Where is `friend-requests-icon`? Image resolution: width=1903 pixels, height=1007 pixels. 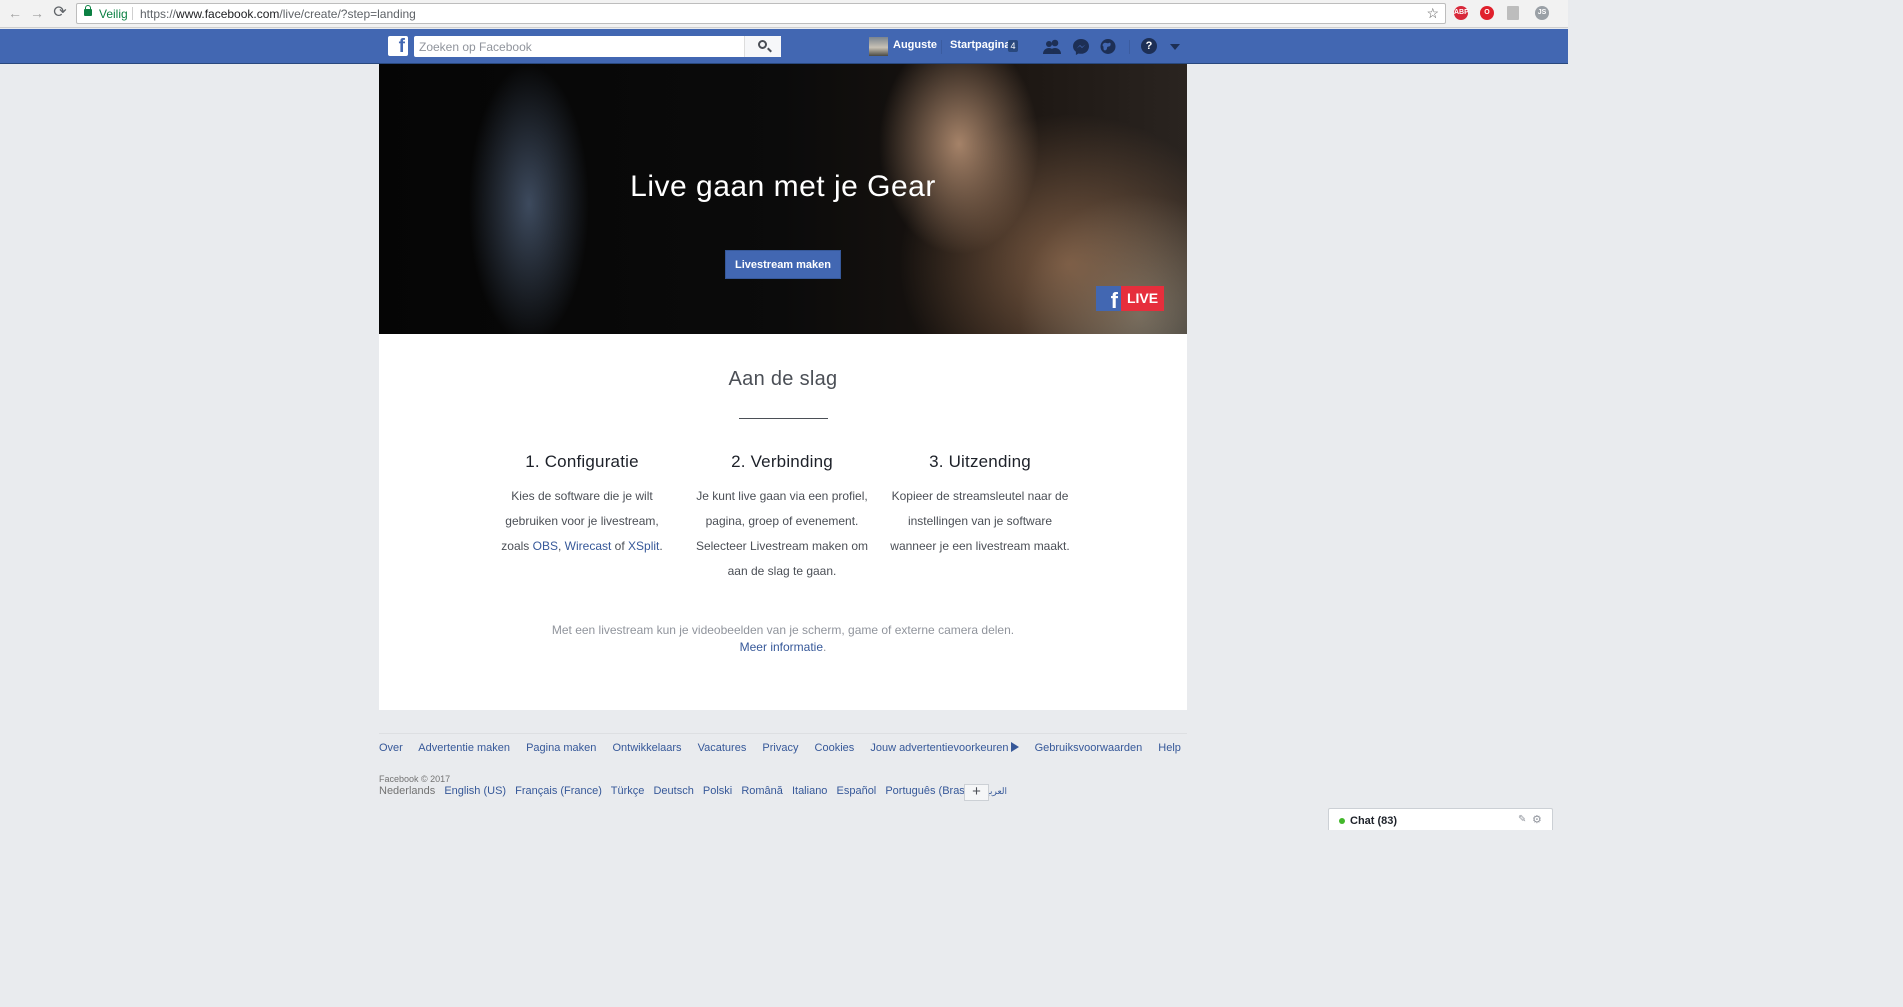
friend-requests-icon is located at coordinates (1052, 46).